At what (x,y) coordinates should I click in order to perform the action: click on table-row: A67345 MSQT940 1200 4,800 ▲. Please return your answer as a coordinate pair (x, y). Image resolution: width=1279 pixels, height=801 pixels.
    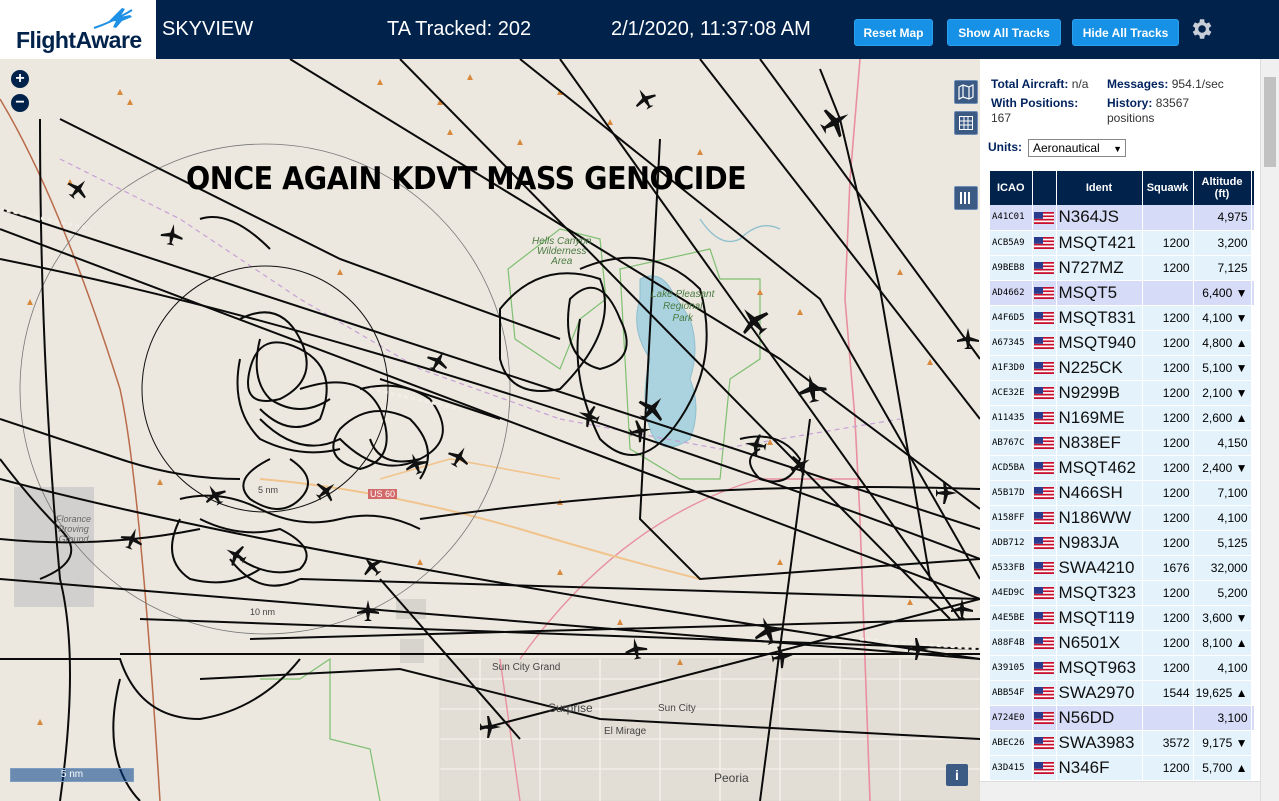
    Looking at the image, I should click on (1122, 343).